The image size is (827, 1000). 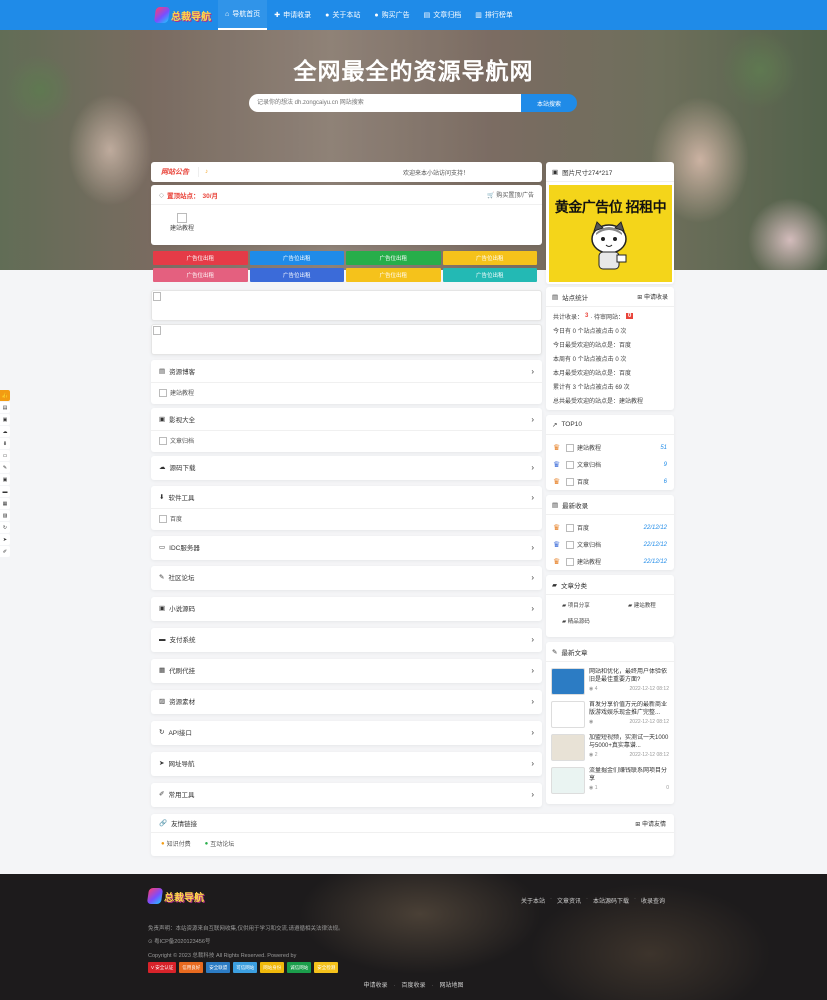 What do you see at coordinates (533, 900) in the screenshot?
I see `footer-link: 关于本站` at bounding box center [533, 900].